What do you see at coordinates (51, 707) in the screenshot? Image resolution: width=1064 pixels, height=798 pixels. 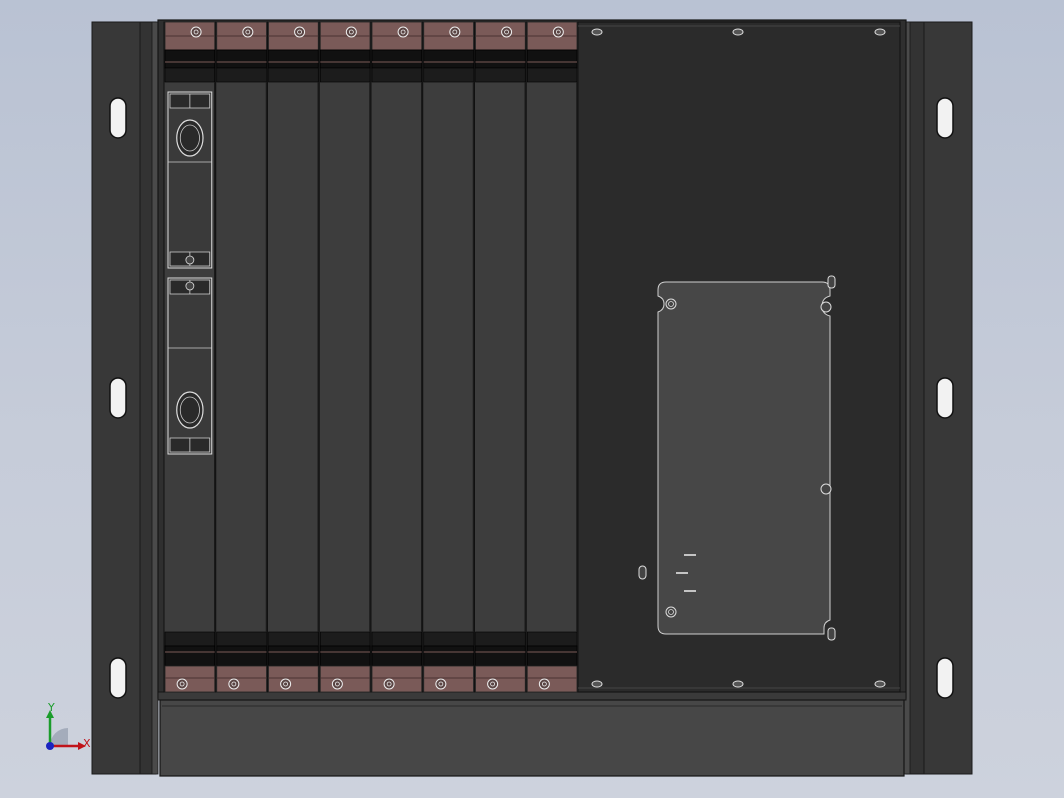 I see `y-axis-label: Y` at bounding box center [51, 707].